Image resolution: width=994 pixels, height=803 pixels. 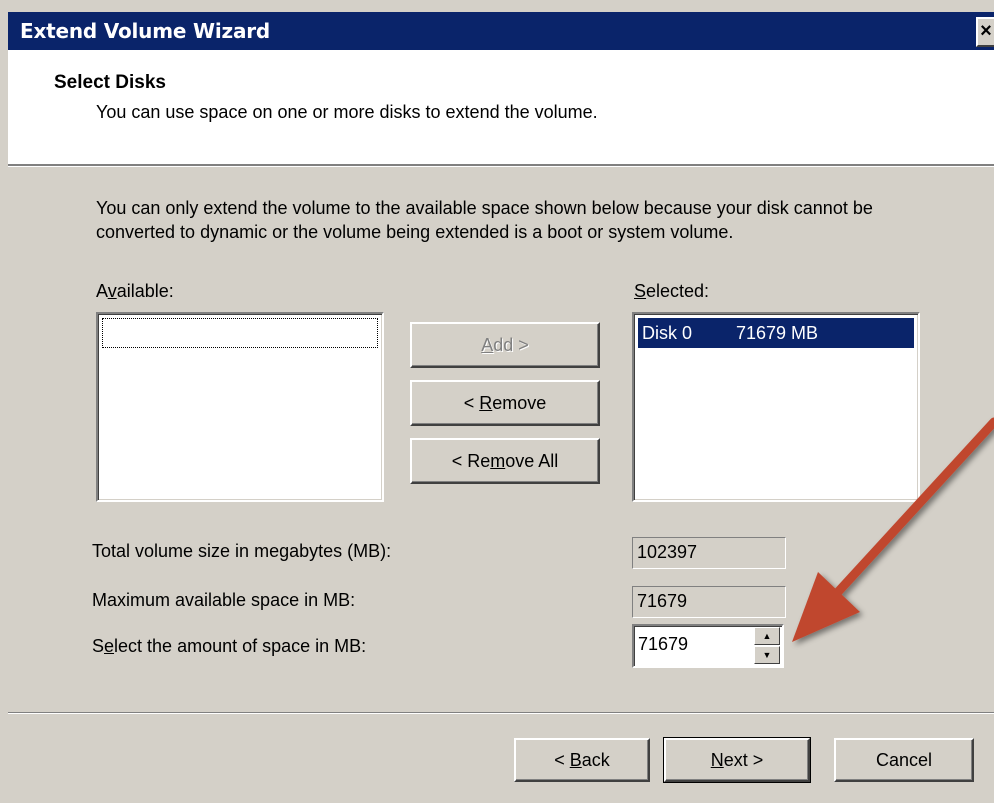 I want to click on list-item: Disk 0 71679 MB, so click(x=776, y=333).